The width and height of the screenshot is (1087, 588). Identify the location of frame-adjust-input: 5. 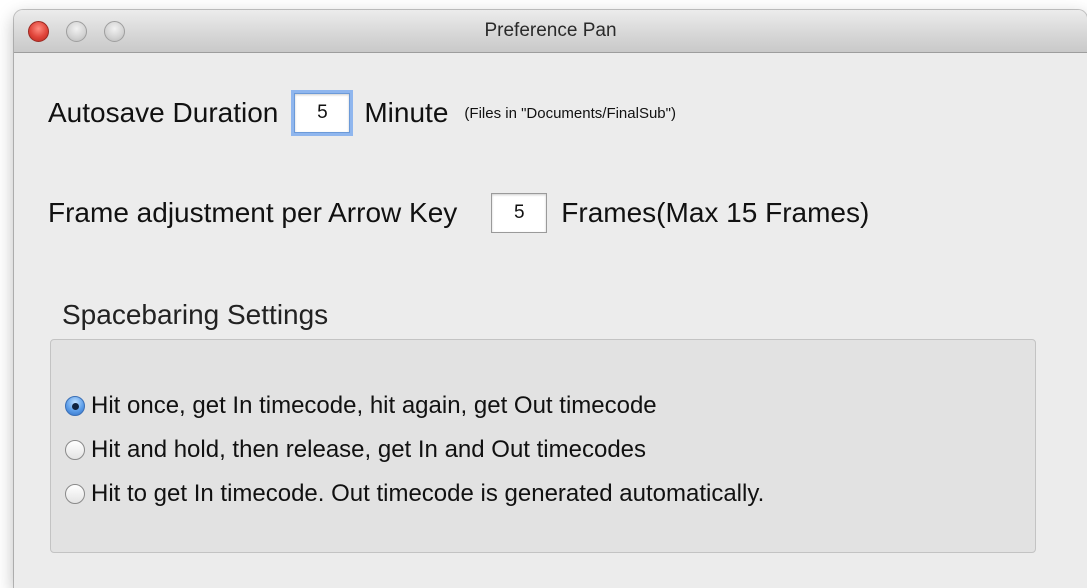
(519, 213).